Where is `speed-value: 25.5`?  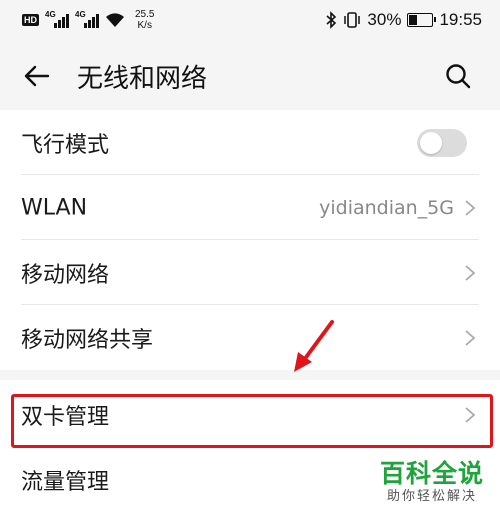 speed-value: 25.5 is located at coordinates (145, 14).